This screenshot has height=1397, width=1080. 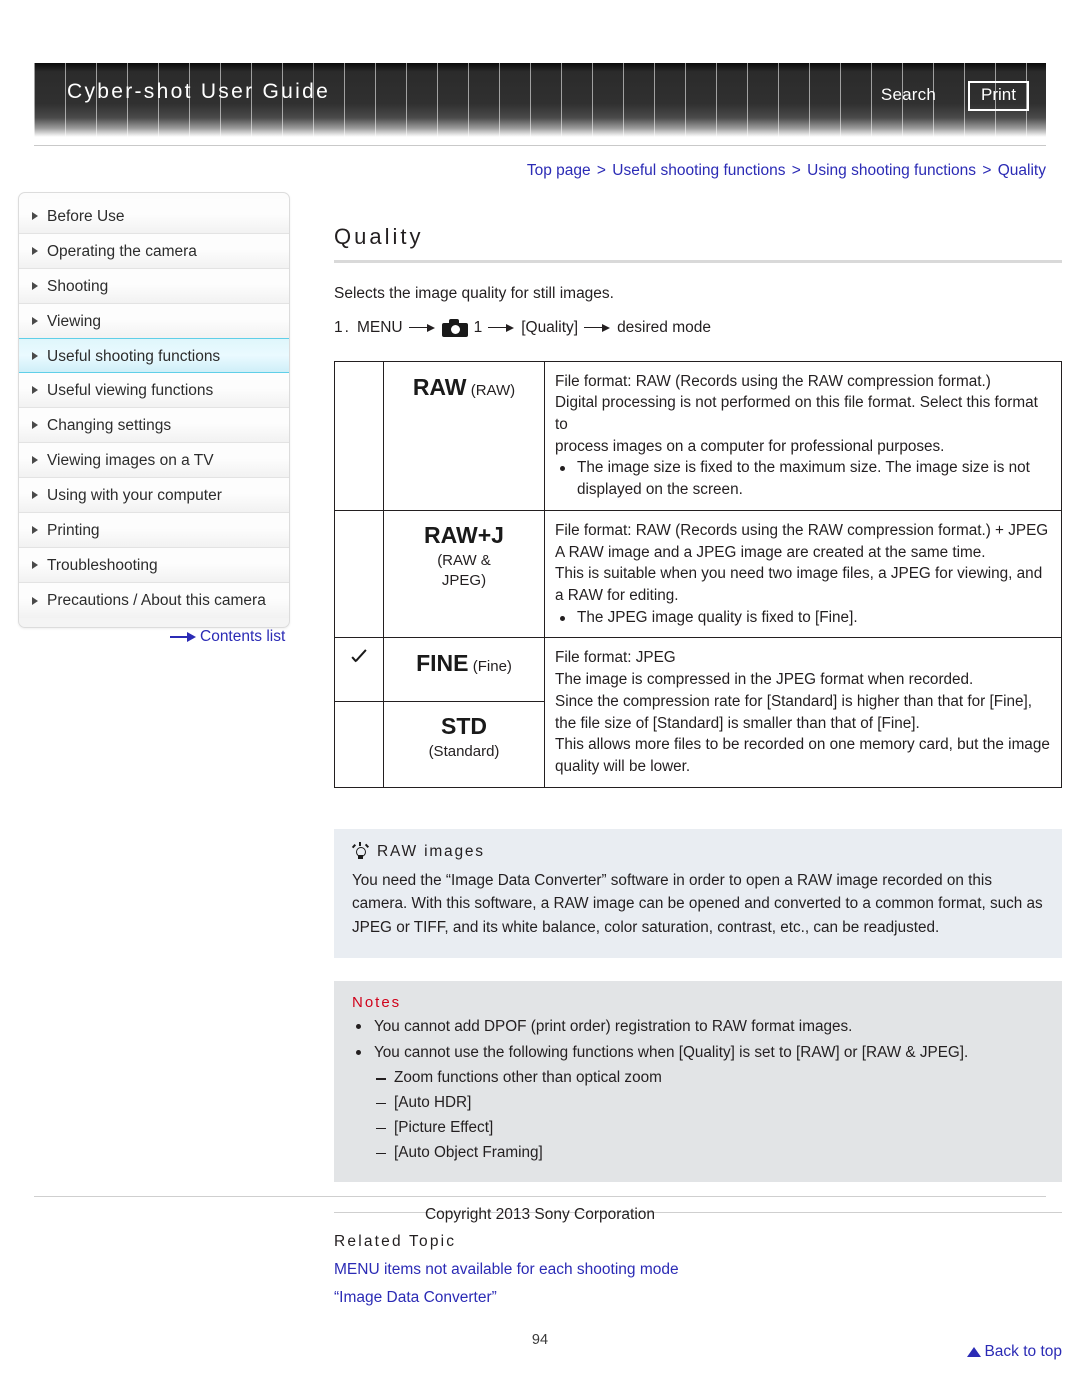 What do you see at coordinates (130, 390) in the screenshot?
I see `sidebar-item-label: Useful viewing functions` at bounding box center [130, 390].